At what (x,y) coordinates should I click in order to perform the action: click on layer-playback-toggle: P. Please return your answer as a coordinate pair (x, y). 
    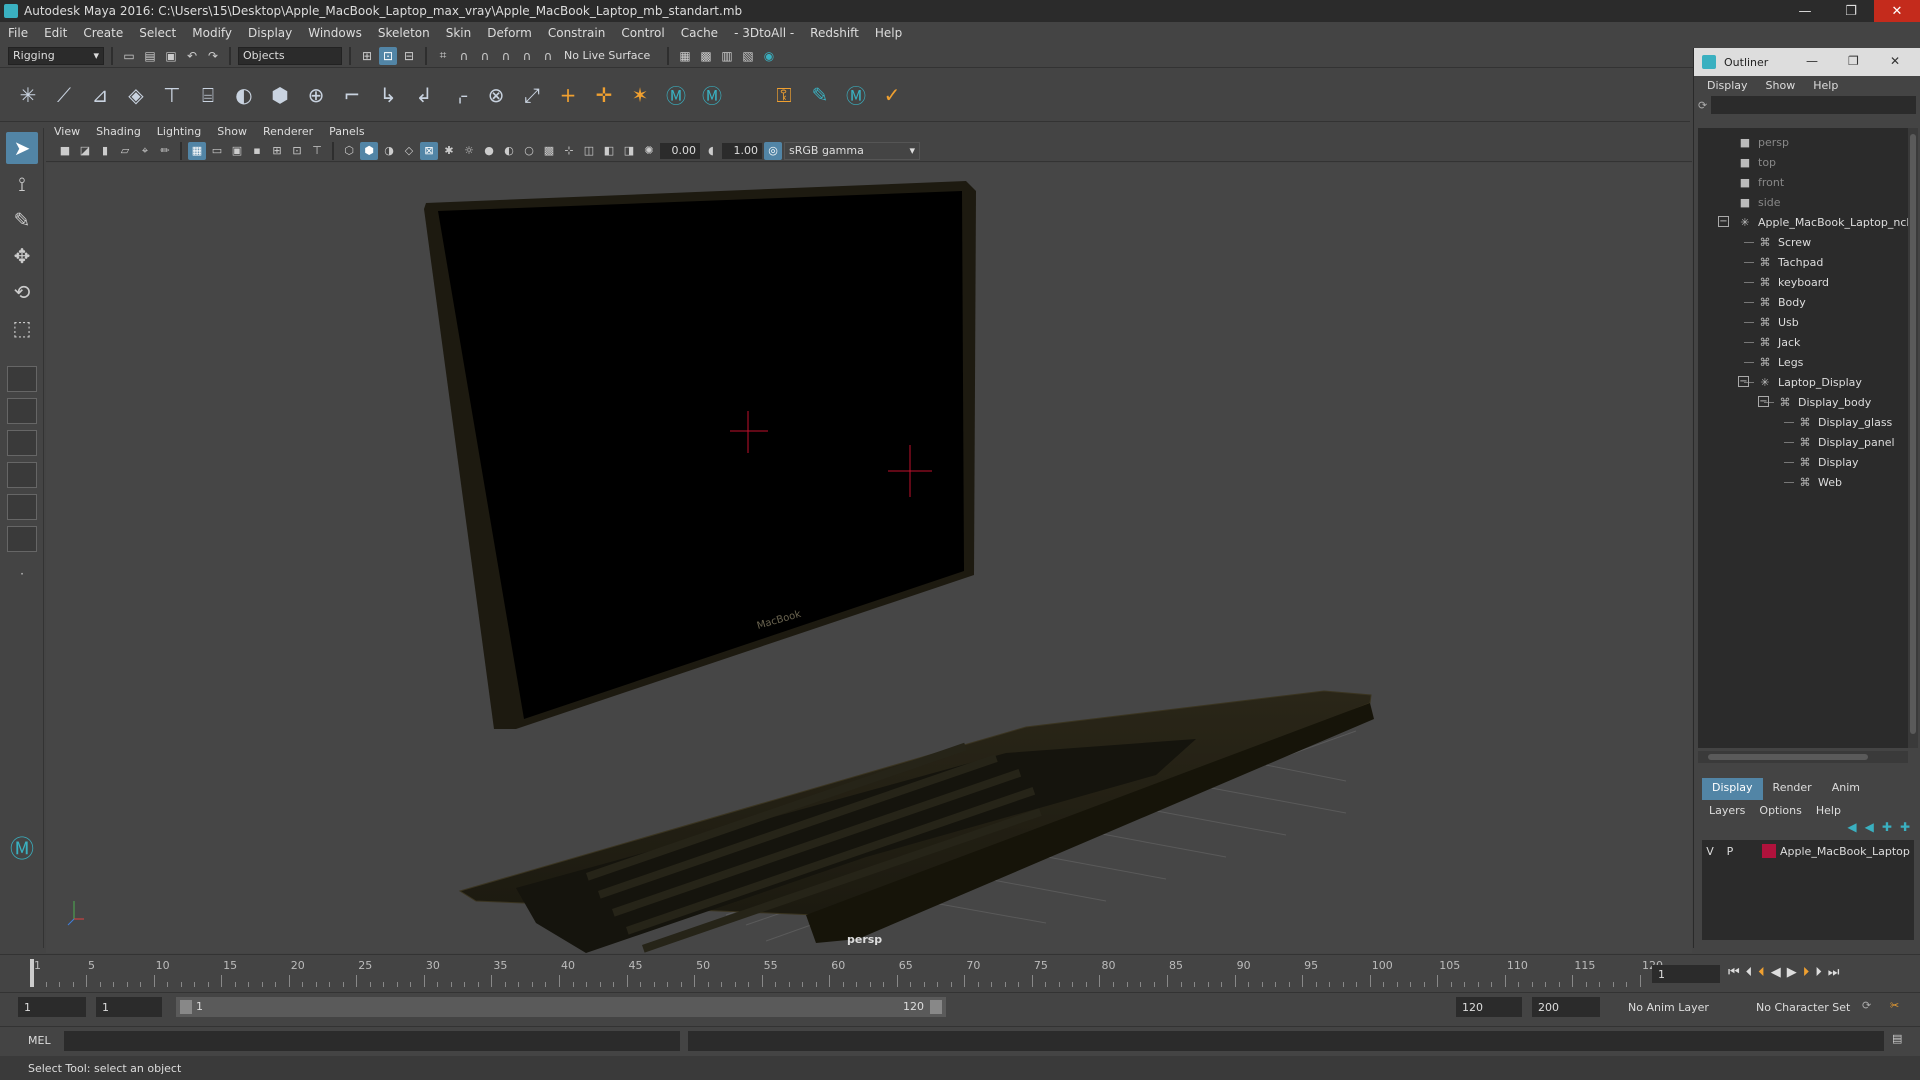
    Looking at the image, I should click on (1730, 851).